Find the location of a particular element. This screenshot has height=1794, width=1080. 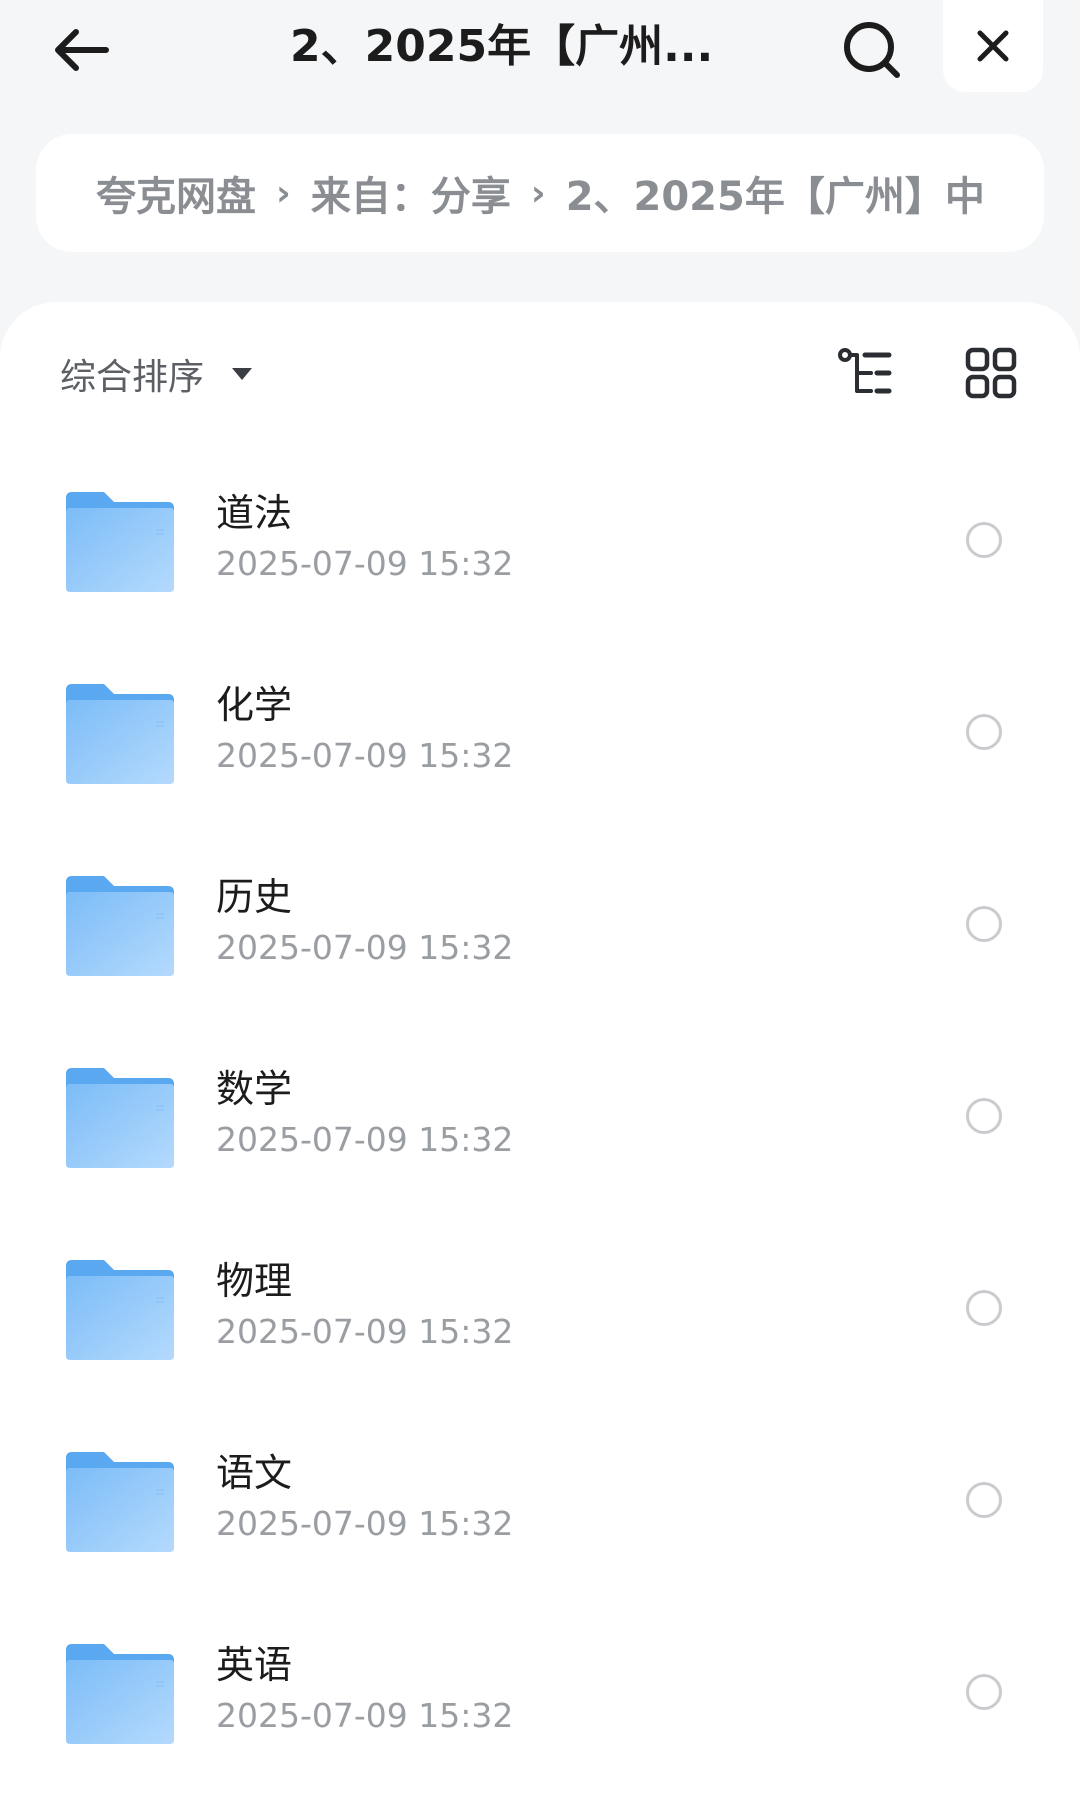

file-name: 道法 is located at coordinates (254, 513).